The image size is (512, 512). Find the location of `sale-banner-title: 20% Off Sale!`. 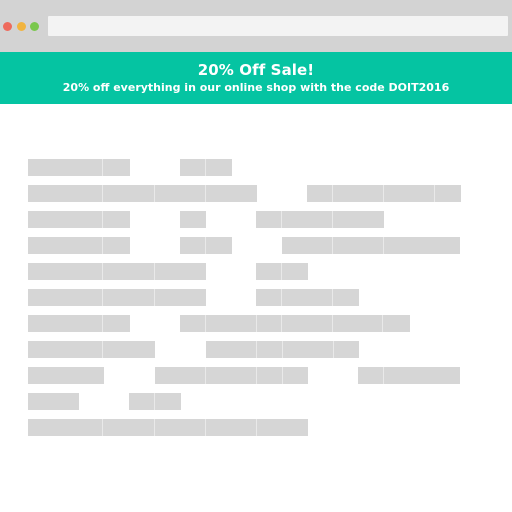

sale-banner-title: 20% Off Sale! is located at coordinates (256, 70).